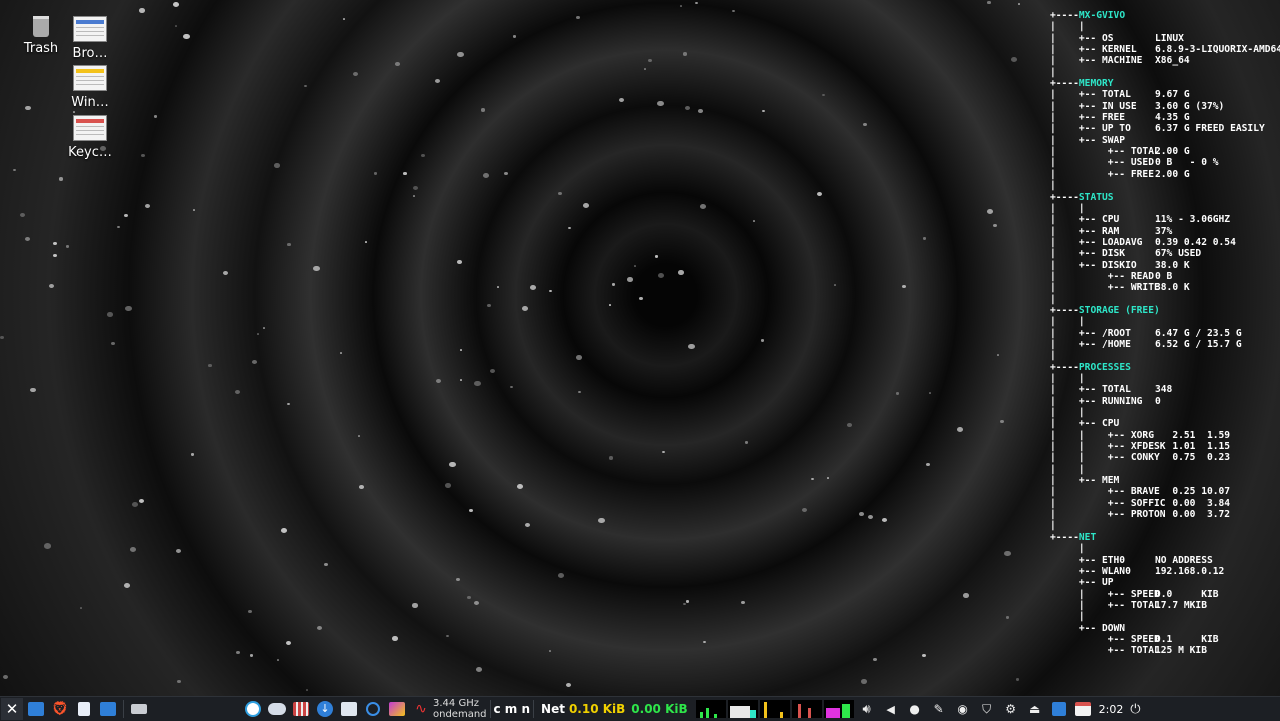 This screenshot has height=721, width=1280. Describe the element at coordinates (1165, 355) in the screenshot. I see `conky-line: |` at that location.